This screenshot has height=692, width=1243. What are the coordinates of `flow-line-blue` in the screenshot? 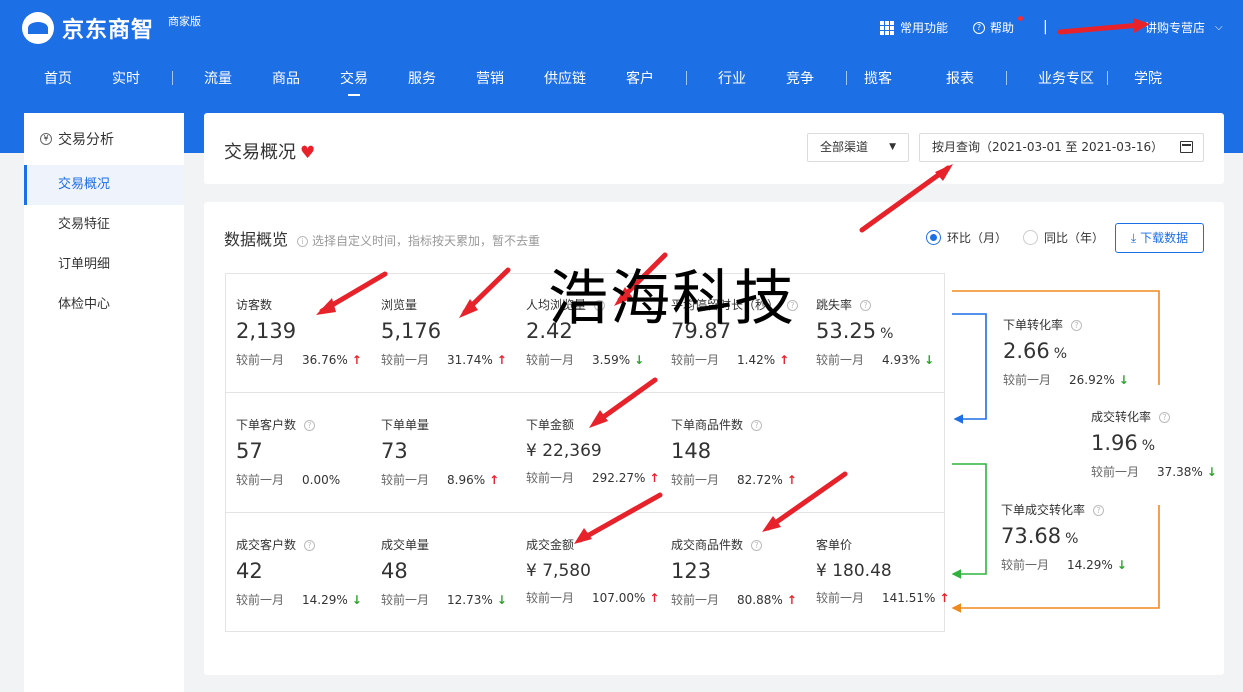 It's located at (969, 368).